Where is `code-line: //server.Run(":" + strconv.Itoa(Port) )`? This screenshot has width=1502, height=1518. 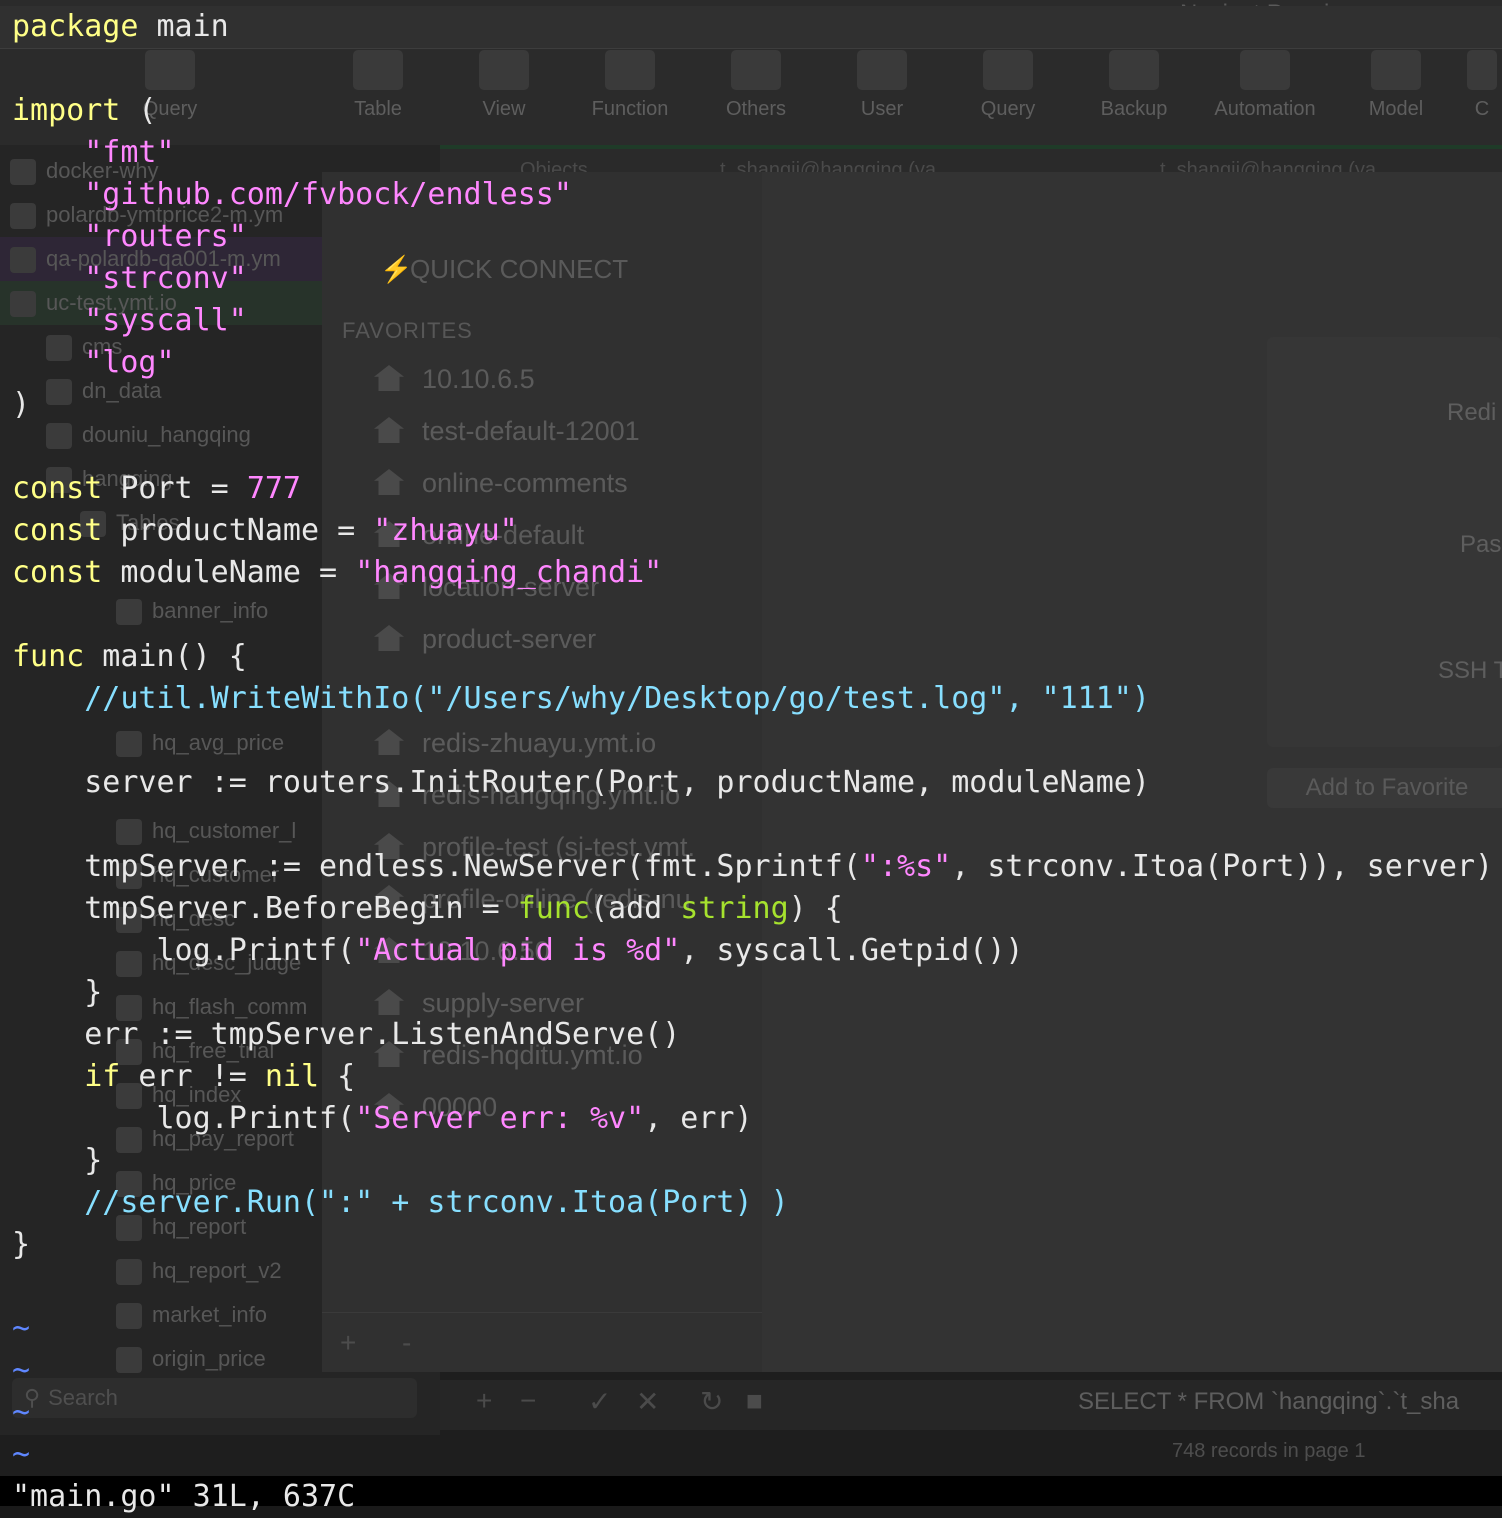 code-line: //server.Run(":" + strconv.Itoa(Port) ) is located at coordinates (436, 1202).